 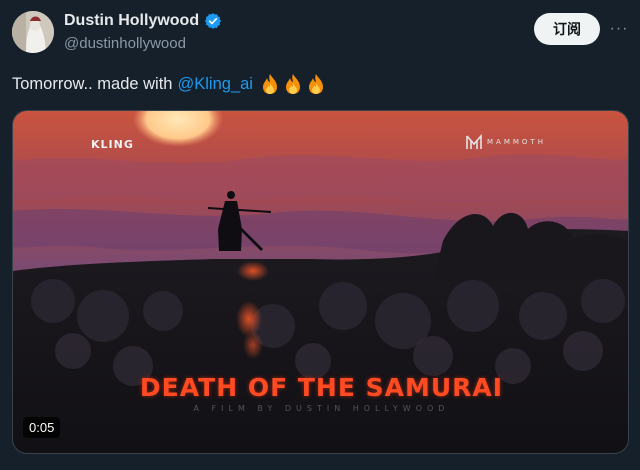 What do you see at coordinates (42, 427) in the screenshot?
I see `video-duration-badge: 0:05` at bounding box center [42, 427].